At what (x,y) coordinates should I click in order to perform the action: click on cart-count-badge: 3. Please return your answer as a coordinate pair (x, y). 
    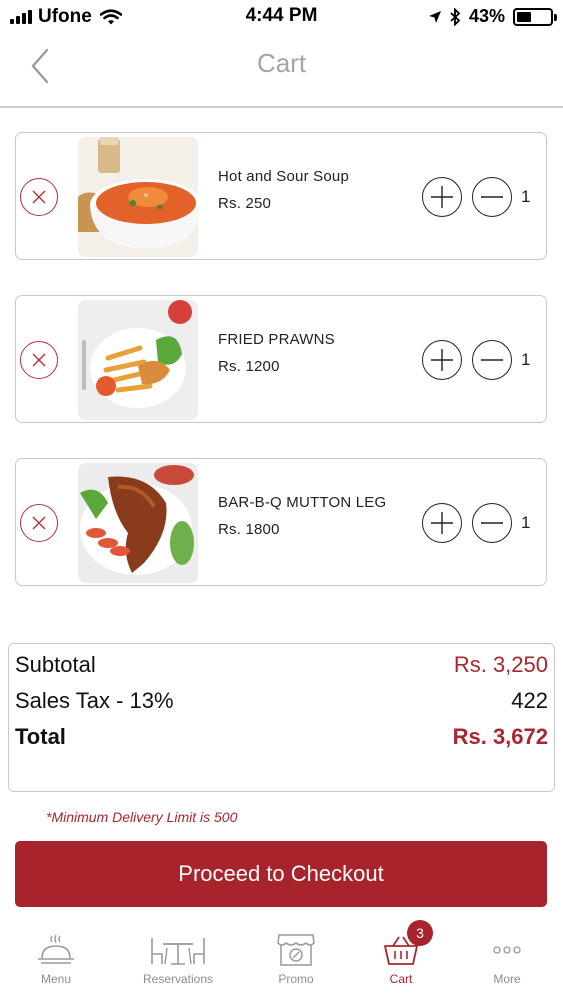
    Looking at the image, I should click on (420, 933).